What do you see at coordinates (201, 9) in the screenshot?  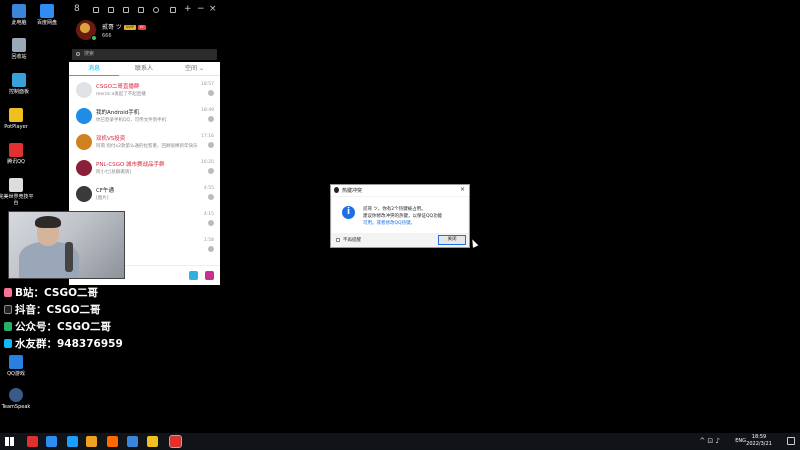 I see `minimize-icon: −` at bounding box center [201, 9].